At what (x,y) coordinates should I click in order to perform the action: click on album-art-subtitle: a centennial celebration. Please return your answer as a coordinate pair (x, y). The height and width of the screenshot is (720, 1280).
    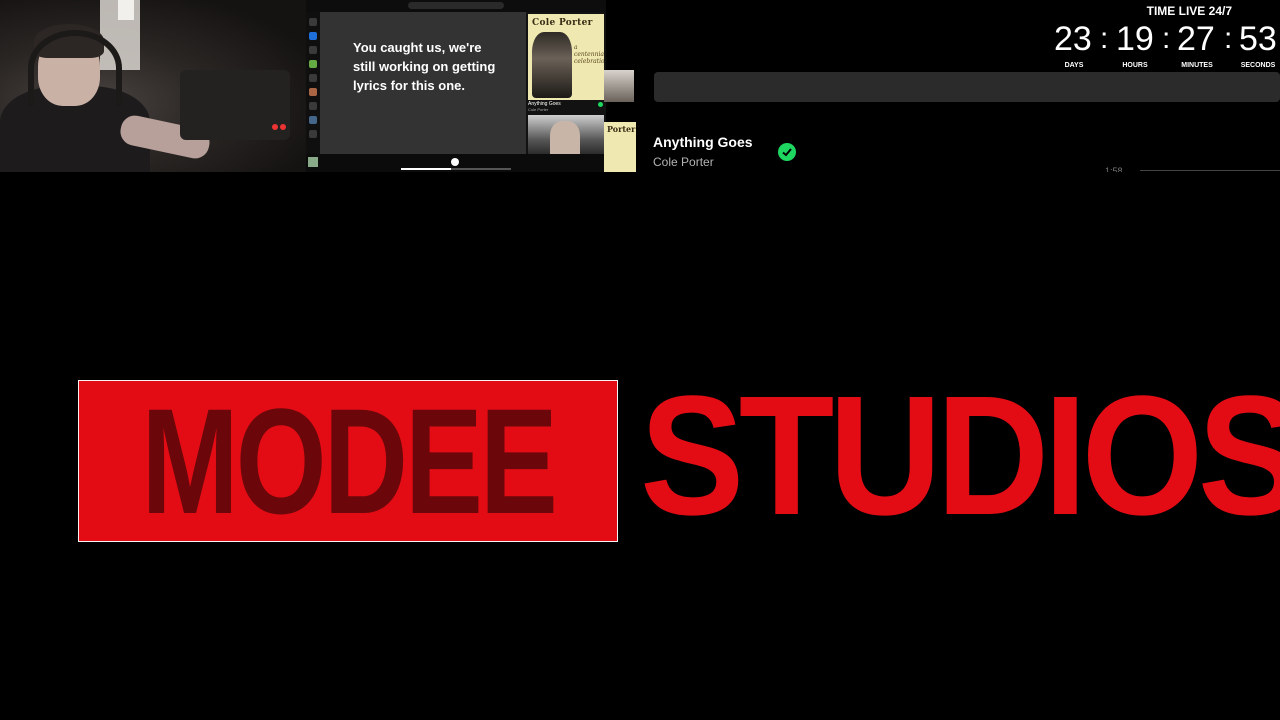
    Looking at the image, I should click on (589, 54).